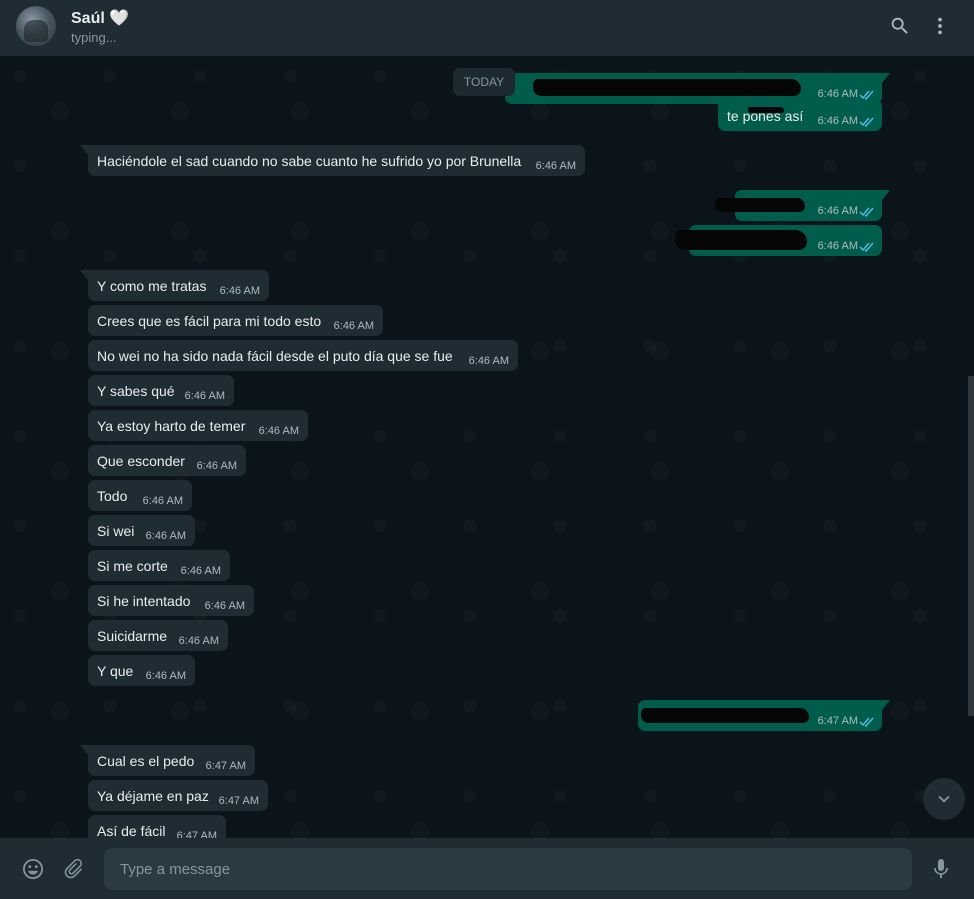 This screenshot has width=974, height=899. I want to click on search-icon, so click(899, 25).